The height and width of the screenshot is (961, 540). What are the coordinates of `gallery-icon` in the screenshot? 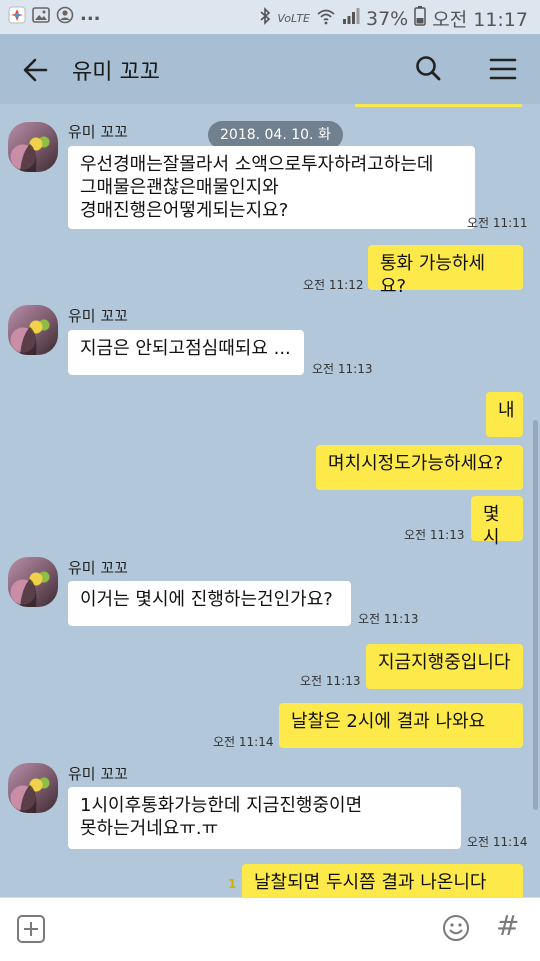 It's located at (41, 15).